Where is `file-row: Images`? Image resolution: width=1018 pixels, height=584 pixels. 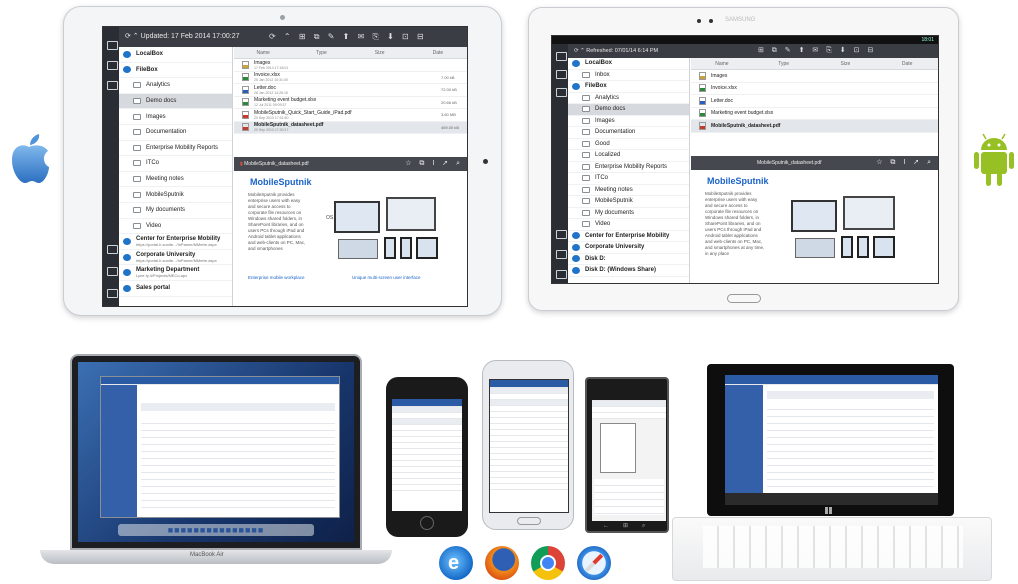 file-row: Images is located at coordinates (814, 76).